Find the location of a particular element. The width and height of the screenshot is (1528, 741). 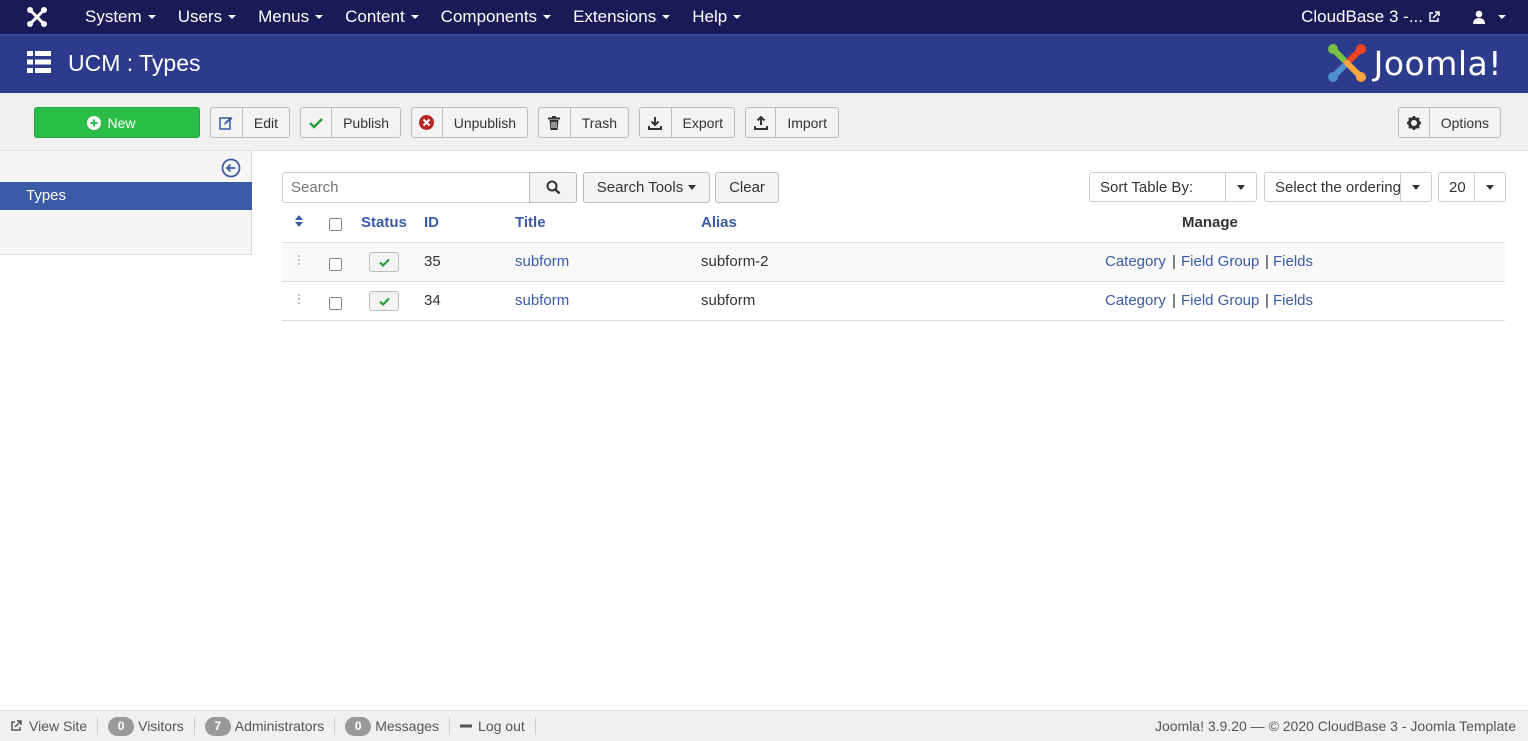

brand-text: Joomla! is located at coordinates (1437, 63).